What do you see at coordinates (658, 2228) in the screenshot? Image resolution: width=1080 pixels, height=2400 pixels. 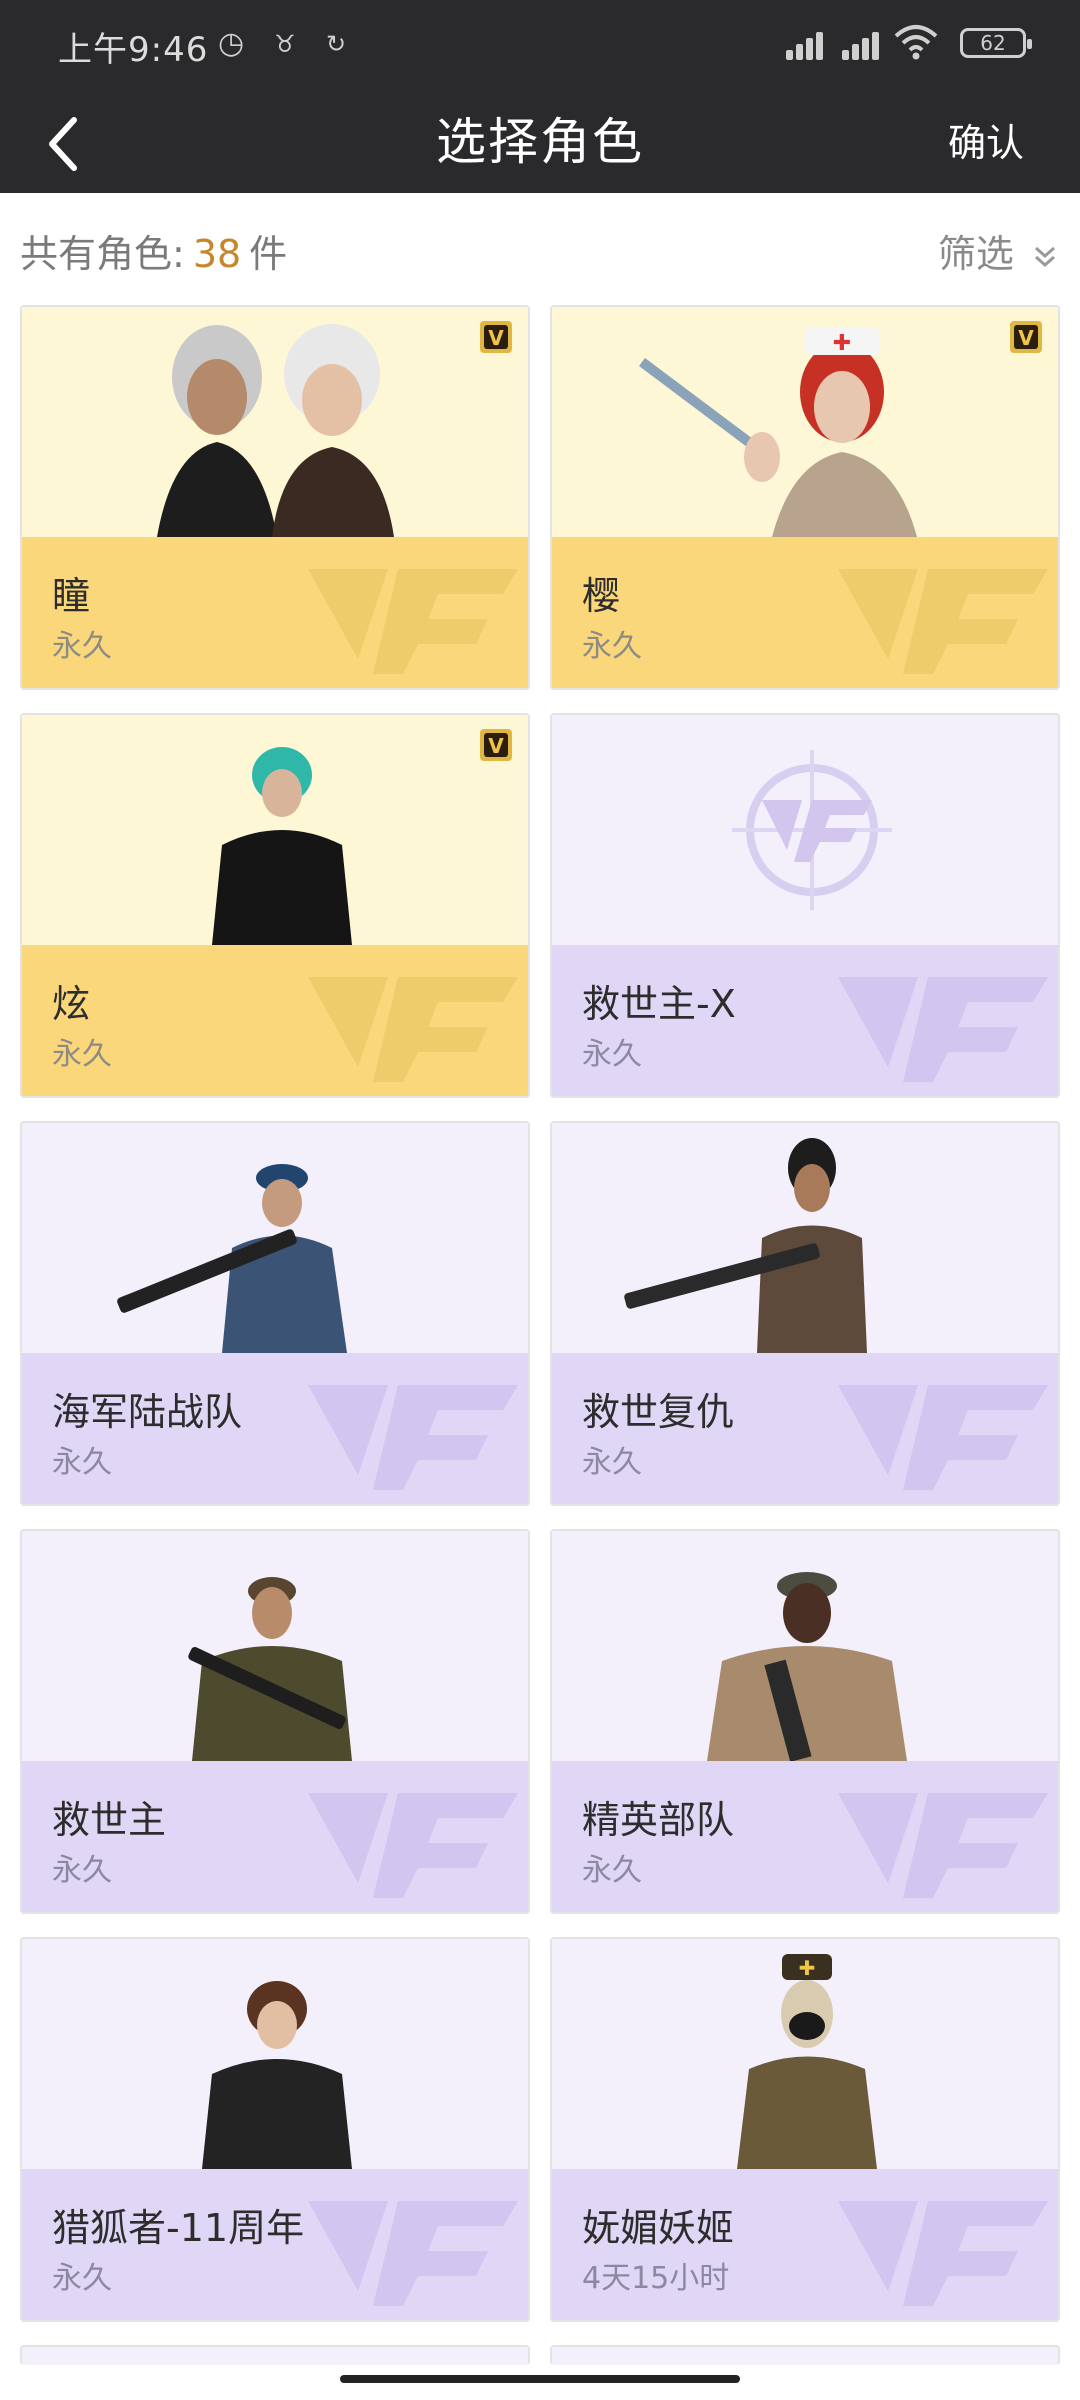 I see `role-name: 妩媚妖姬` at bounding box center [658, 2228].